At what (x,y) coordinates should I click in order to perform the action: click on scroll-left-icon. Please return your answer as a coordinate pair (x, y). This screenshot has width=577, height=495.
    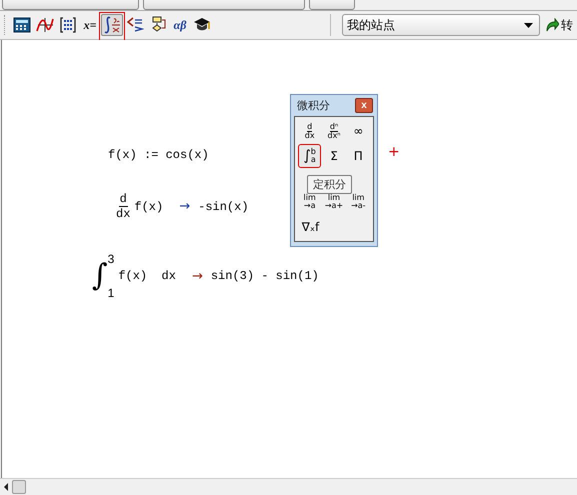
    Looking at the image, I should click on (6, 486).